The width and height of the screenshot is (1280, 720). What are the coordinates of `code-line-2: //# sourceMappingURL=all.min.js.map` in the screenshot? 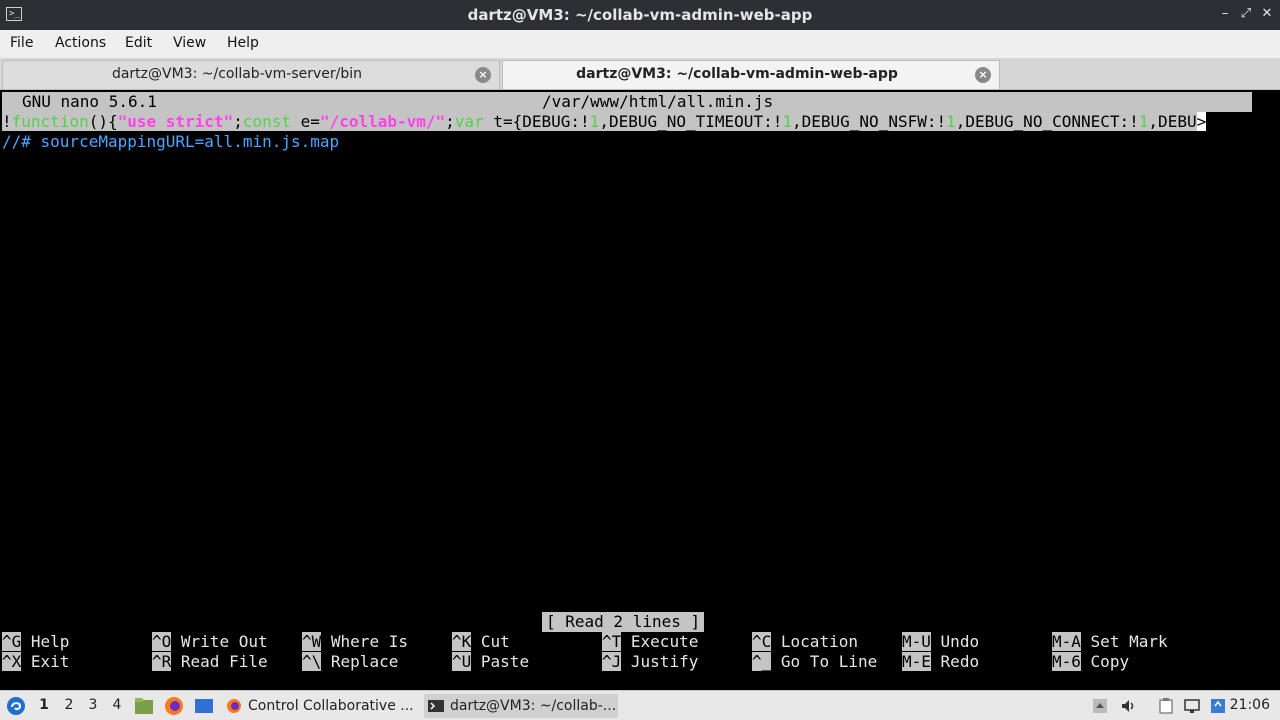 It's located at (170, 142).